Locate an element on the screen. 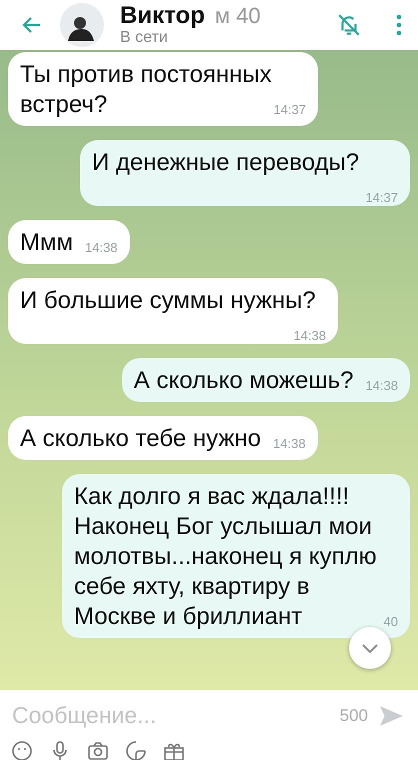  contact-info: м 40 is located at coordinates (237, 16).